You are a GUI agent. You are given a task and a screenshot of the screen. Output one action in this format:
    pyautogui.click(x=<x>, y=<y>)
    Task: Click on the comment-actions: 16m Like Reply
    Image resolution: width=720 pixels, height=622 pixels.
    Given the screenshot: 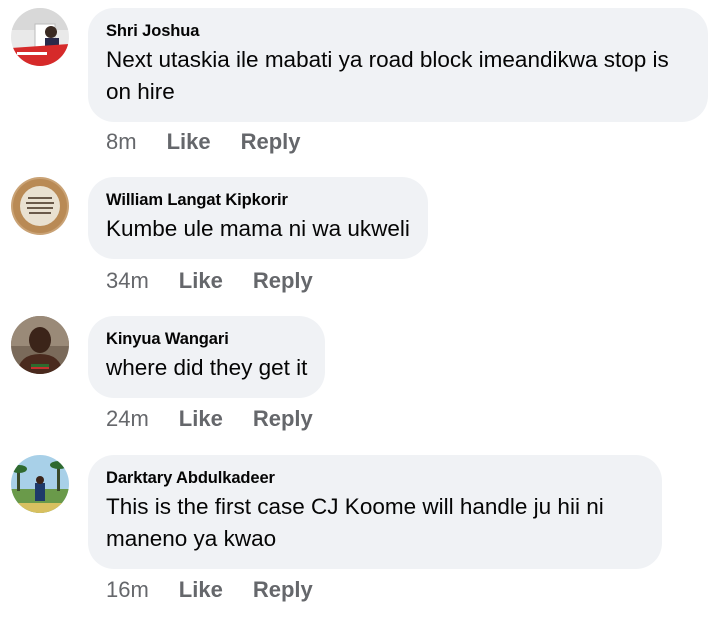 What is the action you would take?
    pyautogui.click(x=209, y=590)
    